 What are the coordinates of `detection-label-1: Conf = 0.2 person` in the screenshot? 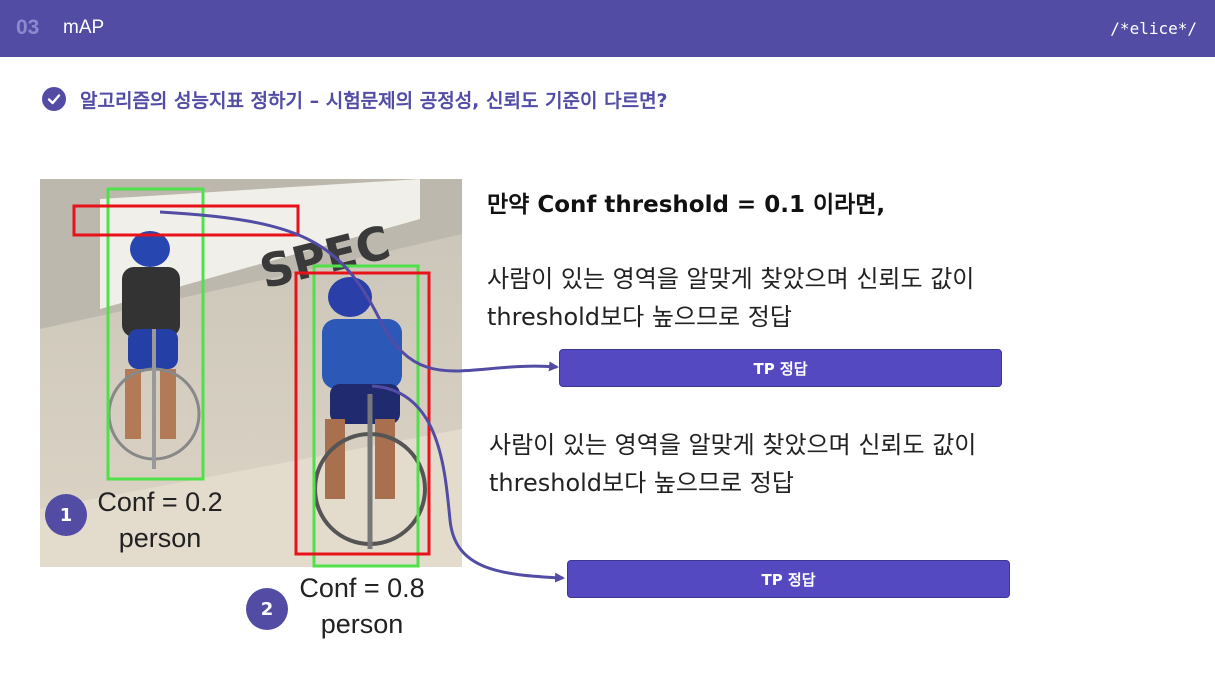 It's located at (160, 520).